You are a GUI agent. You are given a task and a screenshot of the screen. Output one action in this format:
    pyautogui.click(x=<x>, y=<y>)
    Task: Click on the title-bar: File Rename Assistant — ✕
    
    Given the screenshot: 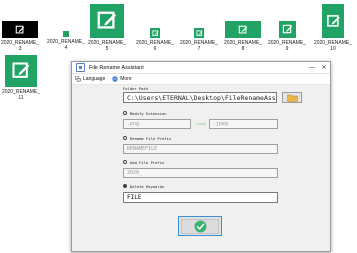 What is the action you would take?
    pyautogui.click(x=201, y=68)
    